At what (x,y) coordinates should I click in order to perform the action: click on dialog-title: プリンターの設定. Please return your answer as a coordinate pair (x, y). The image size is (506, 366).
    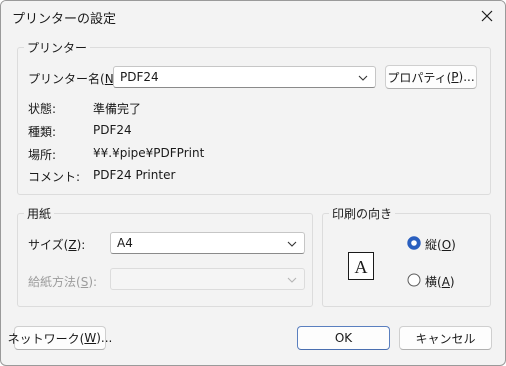
    Looking at the image, I should click on (64, 19).